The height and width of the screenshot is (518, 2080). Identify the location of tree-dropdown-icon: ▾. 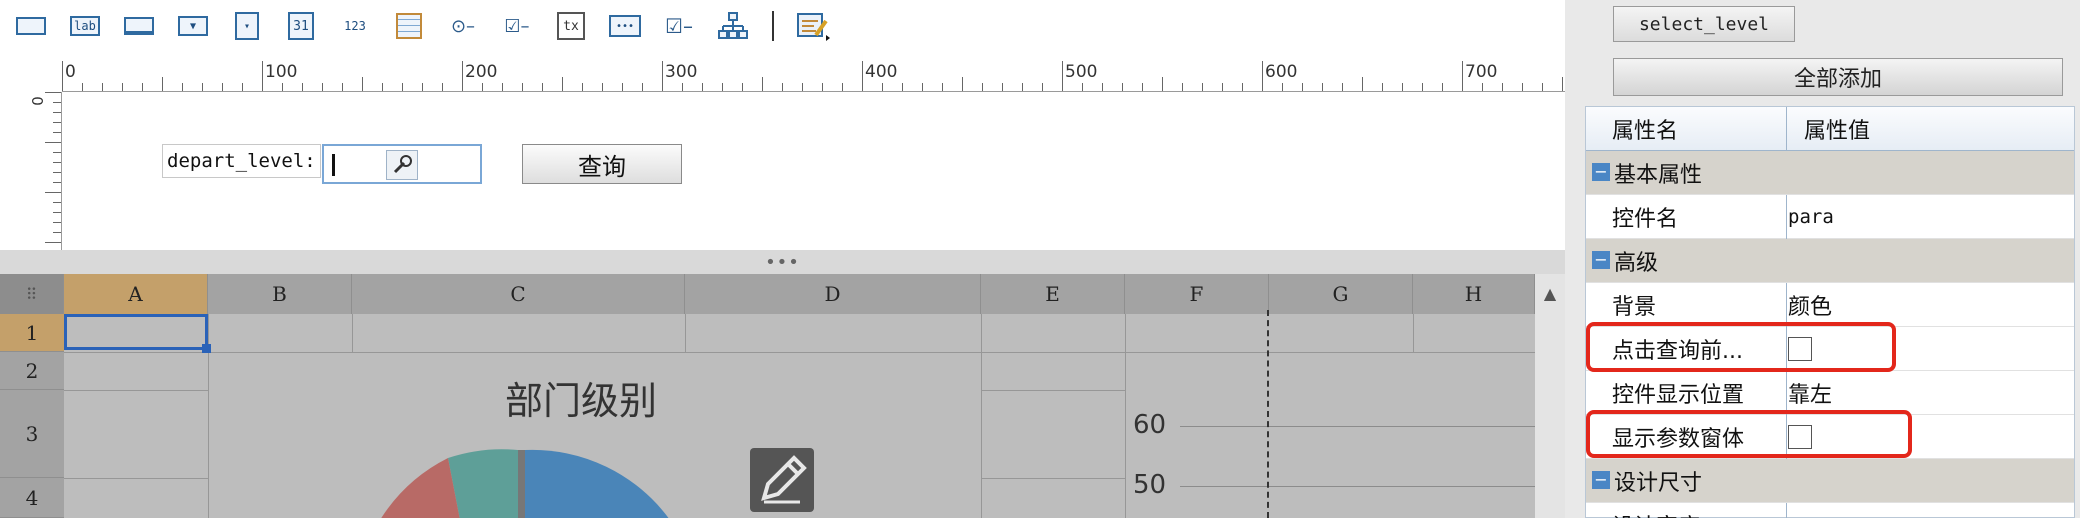
(247, 26).